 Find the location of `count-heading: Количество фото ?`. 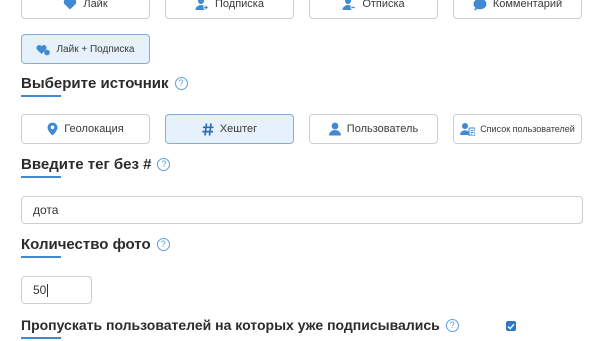

count-heading: Количество фото ? is located at coordinates (95, 244).